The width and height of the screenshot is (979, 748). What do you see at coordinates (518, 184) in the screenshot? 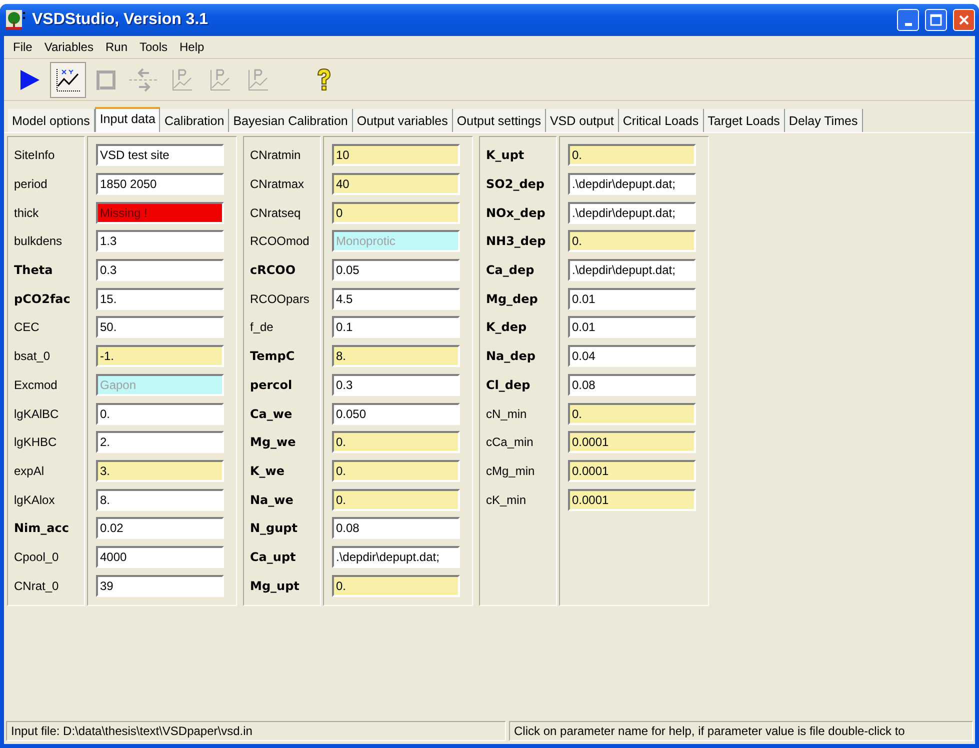
I see `parameter-name: SO2_dep` at bounding box center [518, 184].